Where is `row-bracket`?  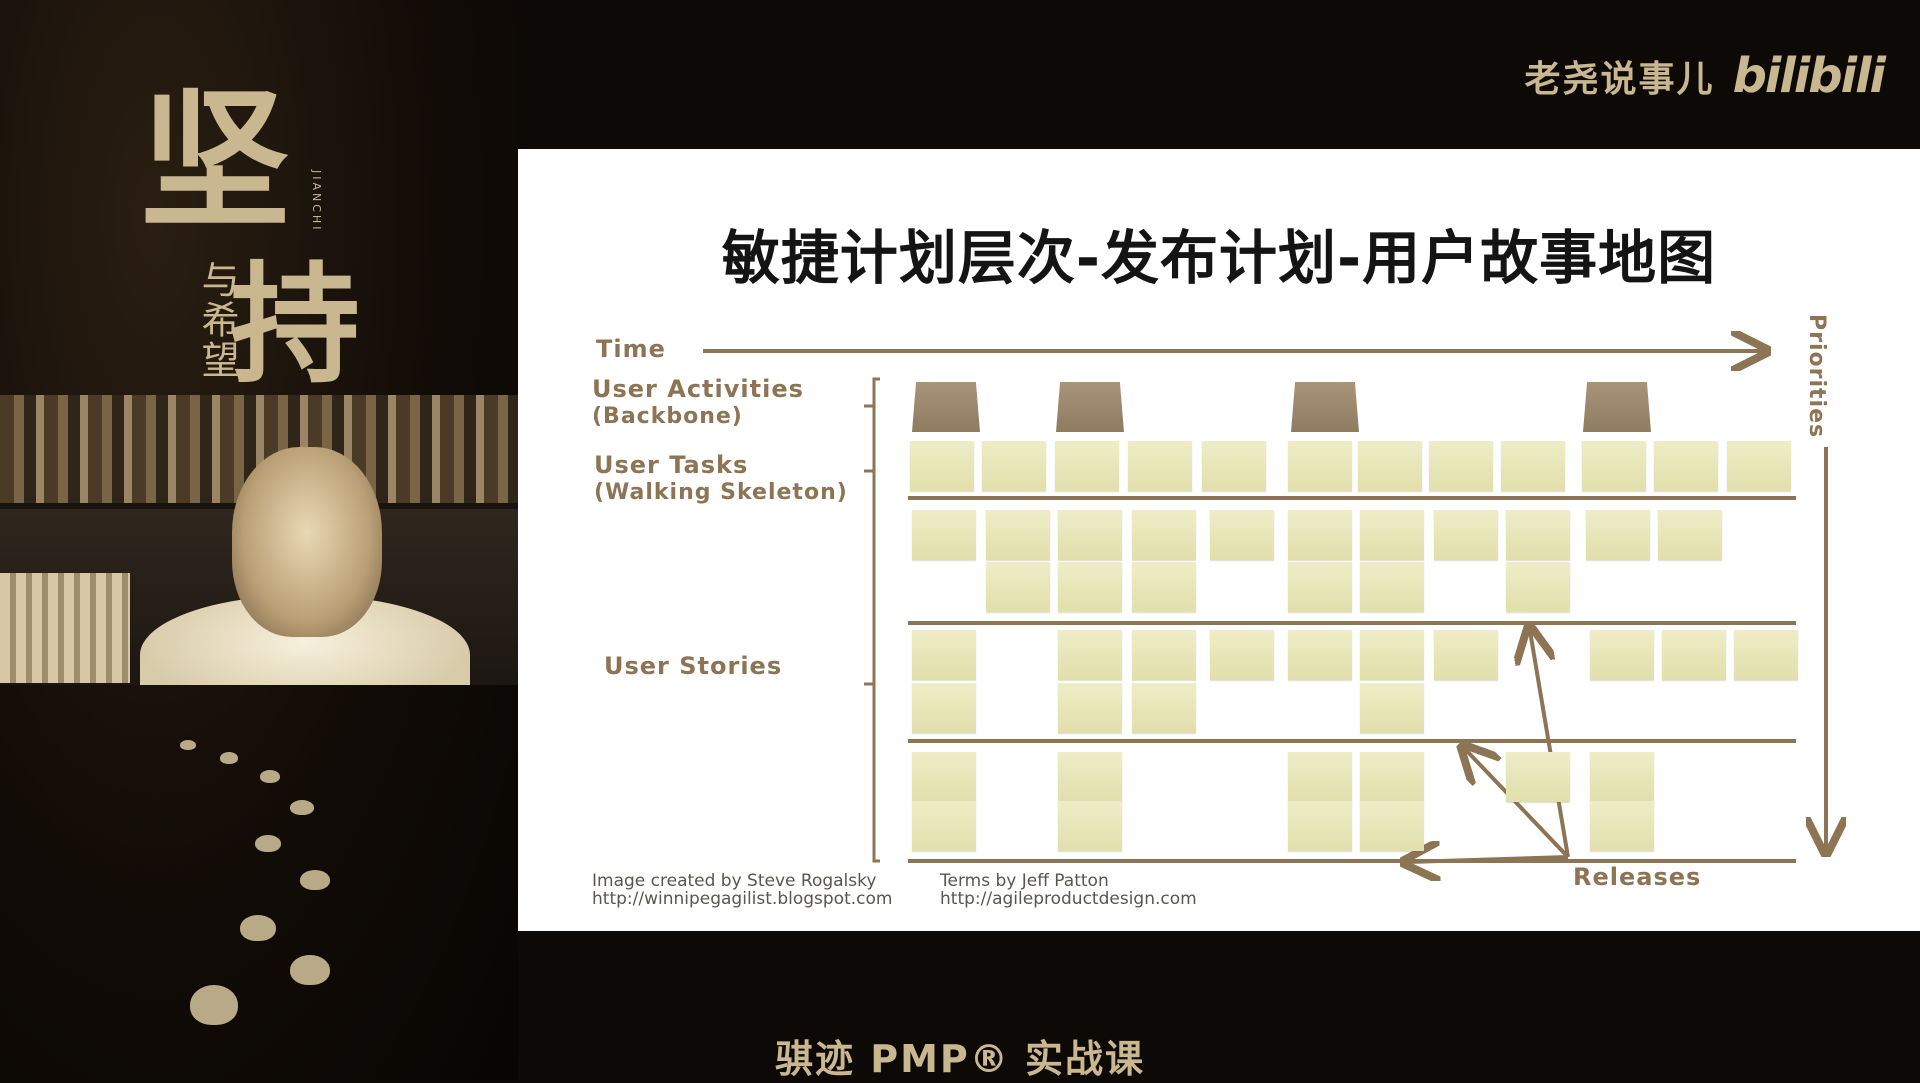 row-bracket is located at coordinates (876, 620).